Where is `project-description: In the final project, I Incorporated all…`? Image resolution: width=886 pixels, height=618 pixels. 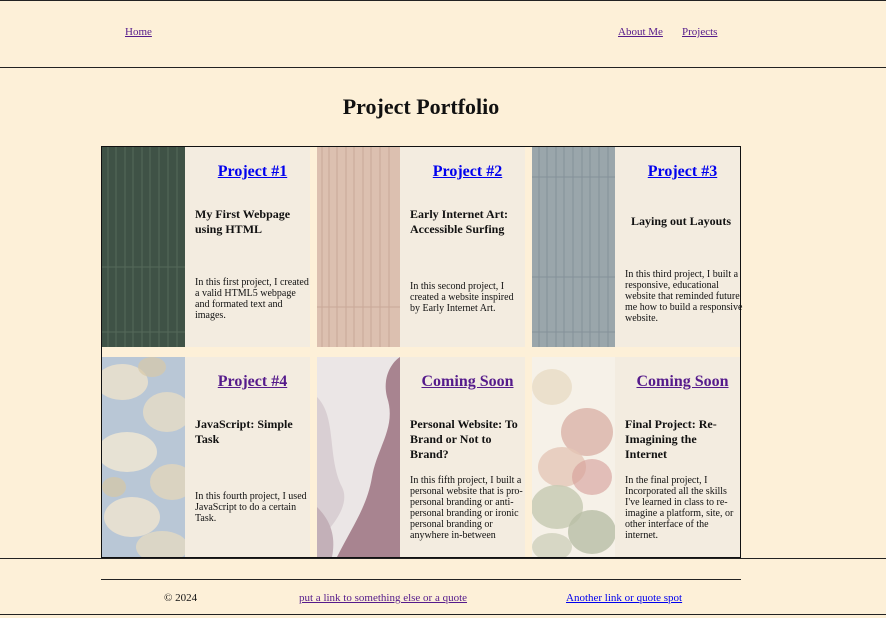
project-description: In the final project, I Incorporated all… is located at coordinates (679, 508).